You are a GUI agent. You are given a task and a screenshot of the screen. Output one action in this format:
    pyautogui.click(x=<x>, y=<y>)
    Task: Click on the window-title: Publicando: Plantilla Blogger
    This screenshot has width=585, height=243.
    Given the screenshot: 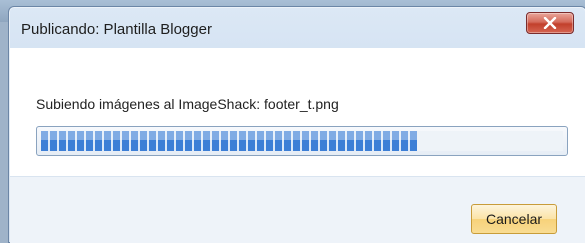 What is the action you would take?
    pyautogui.click(x=116, y=29)
    